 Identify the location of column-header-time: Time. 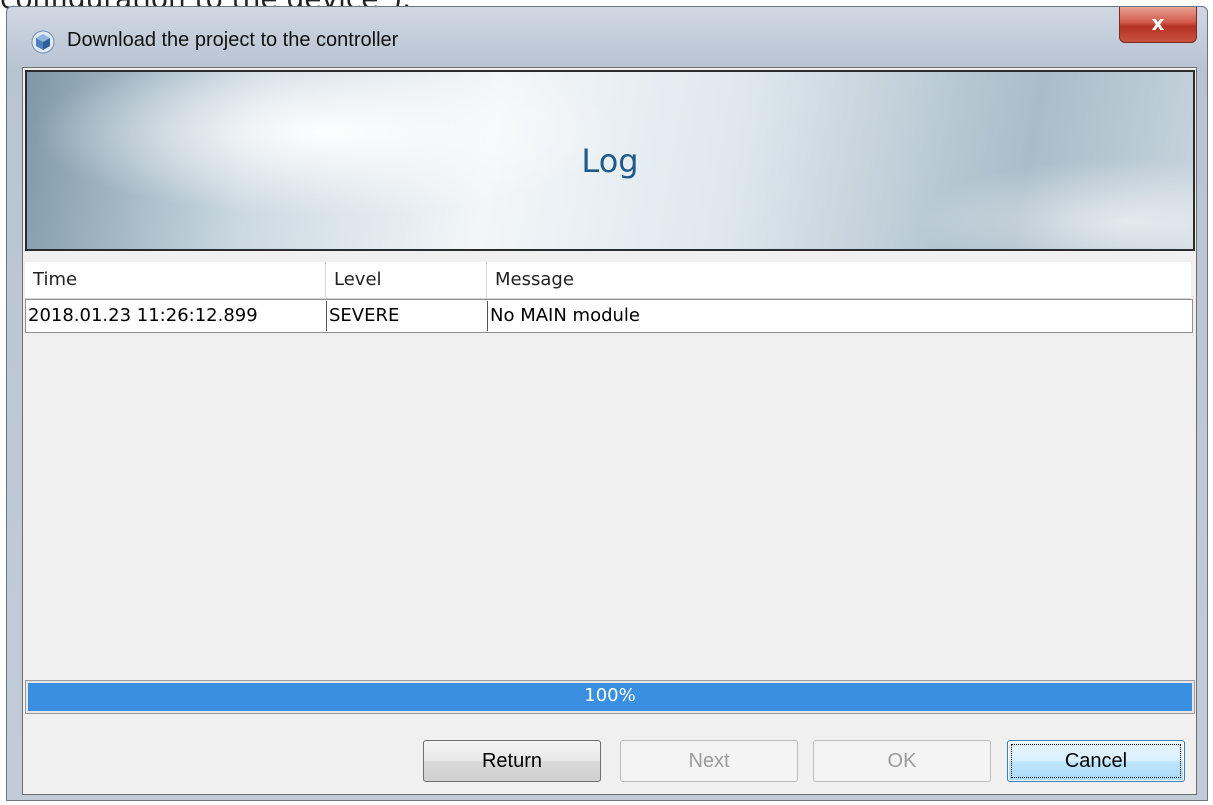
(175, 280).